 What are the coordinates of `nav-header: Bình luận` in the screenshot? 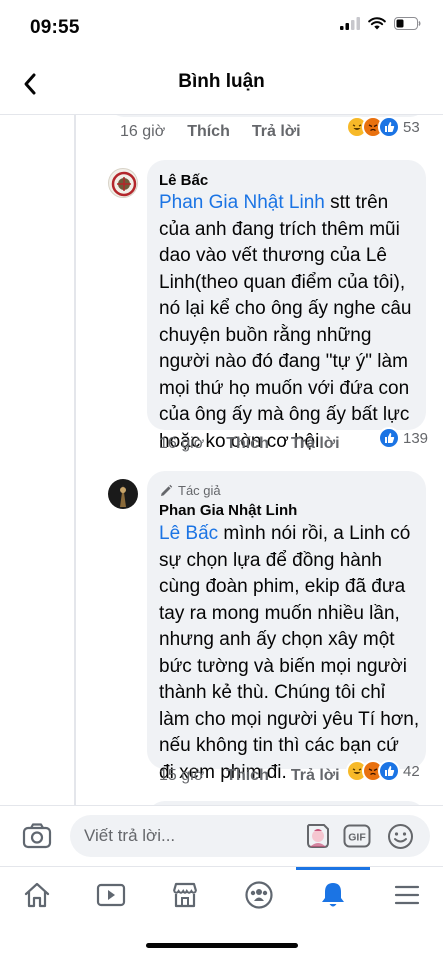 It's located at (221, 84).